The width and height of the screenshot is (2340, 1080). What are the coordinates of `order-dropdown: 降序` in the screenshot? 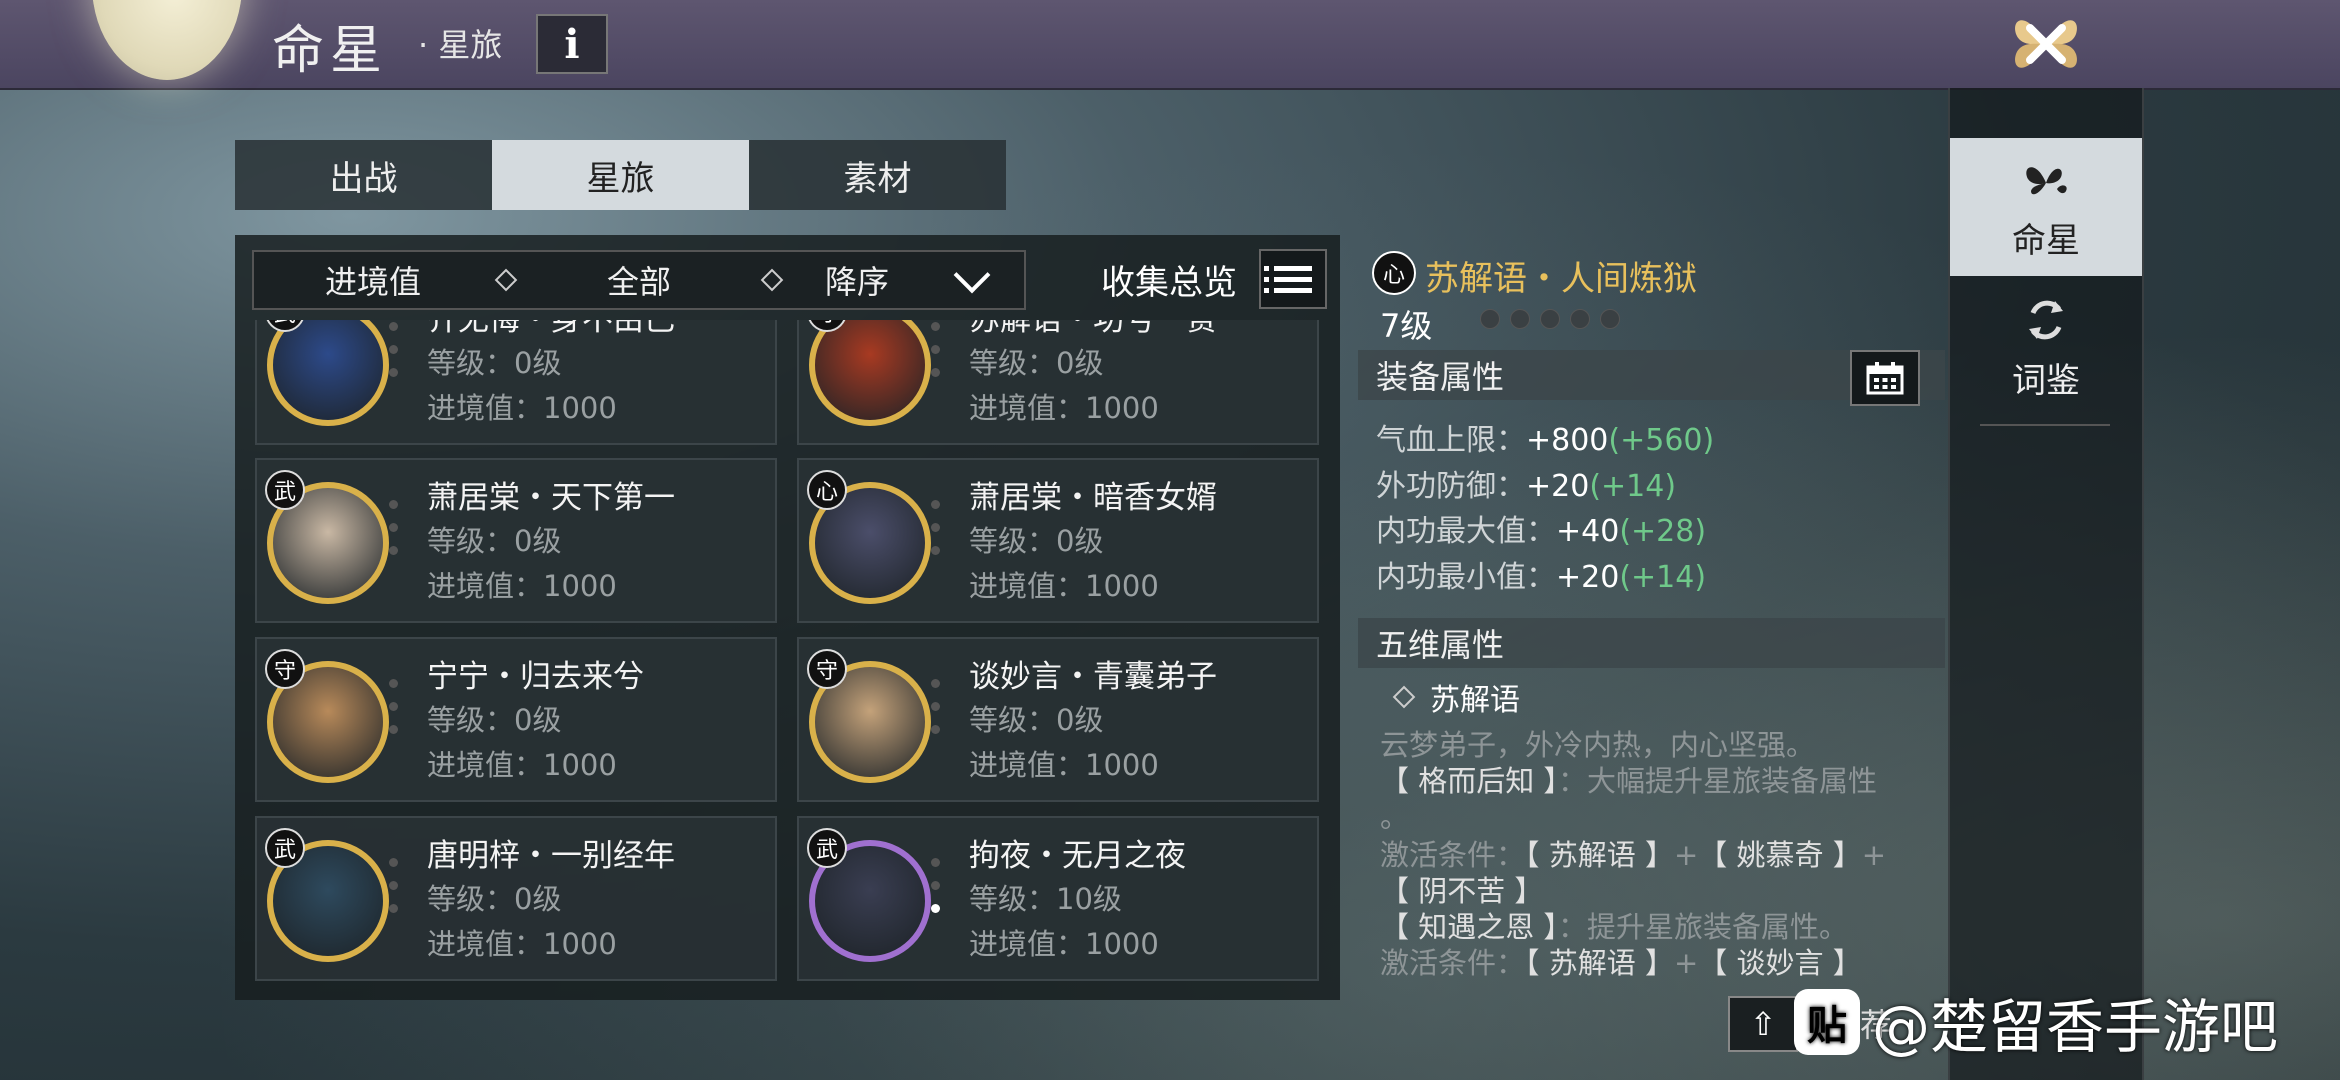 It's located at (905, 279).